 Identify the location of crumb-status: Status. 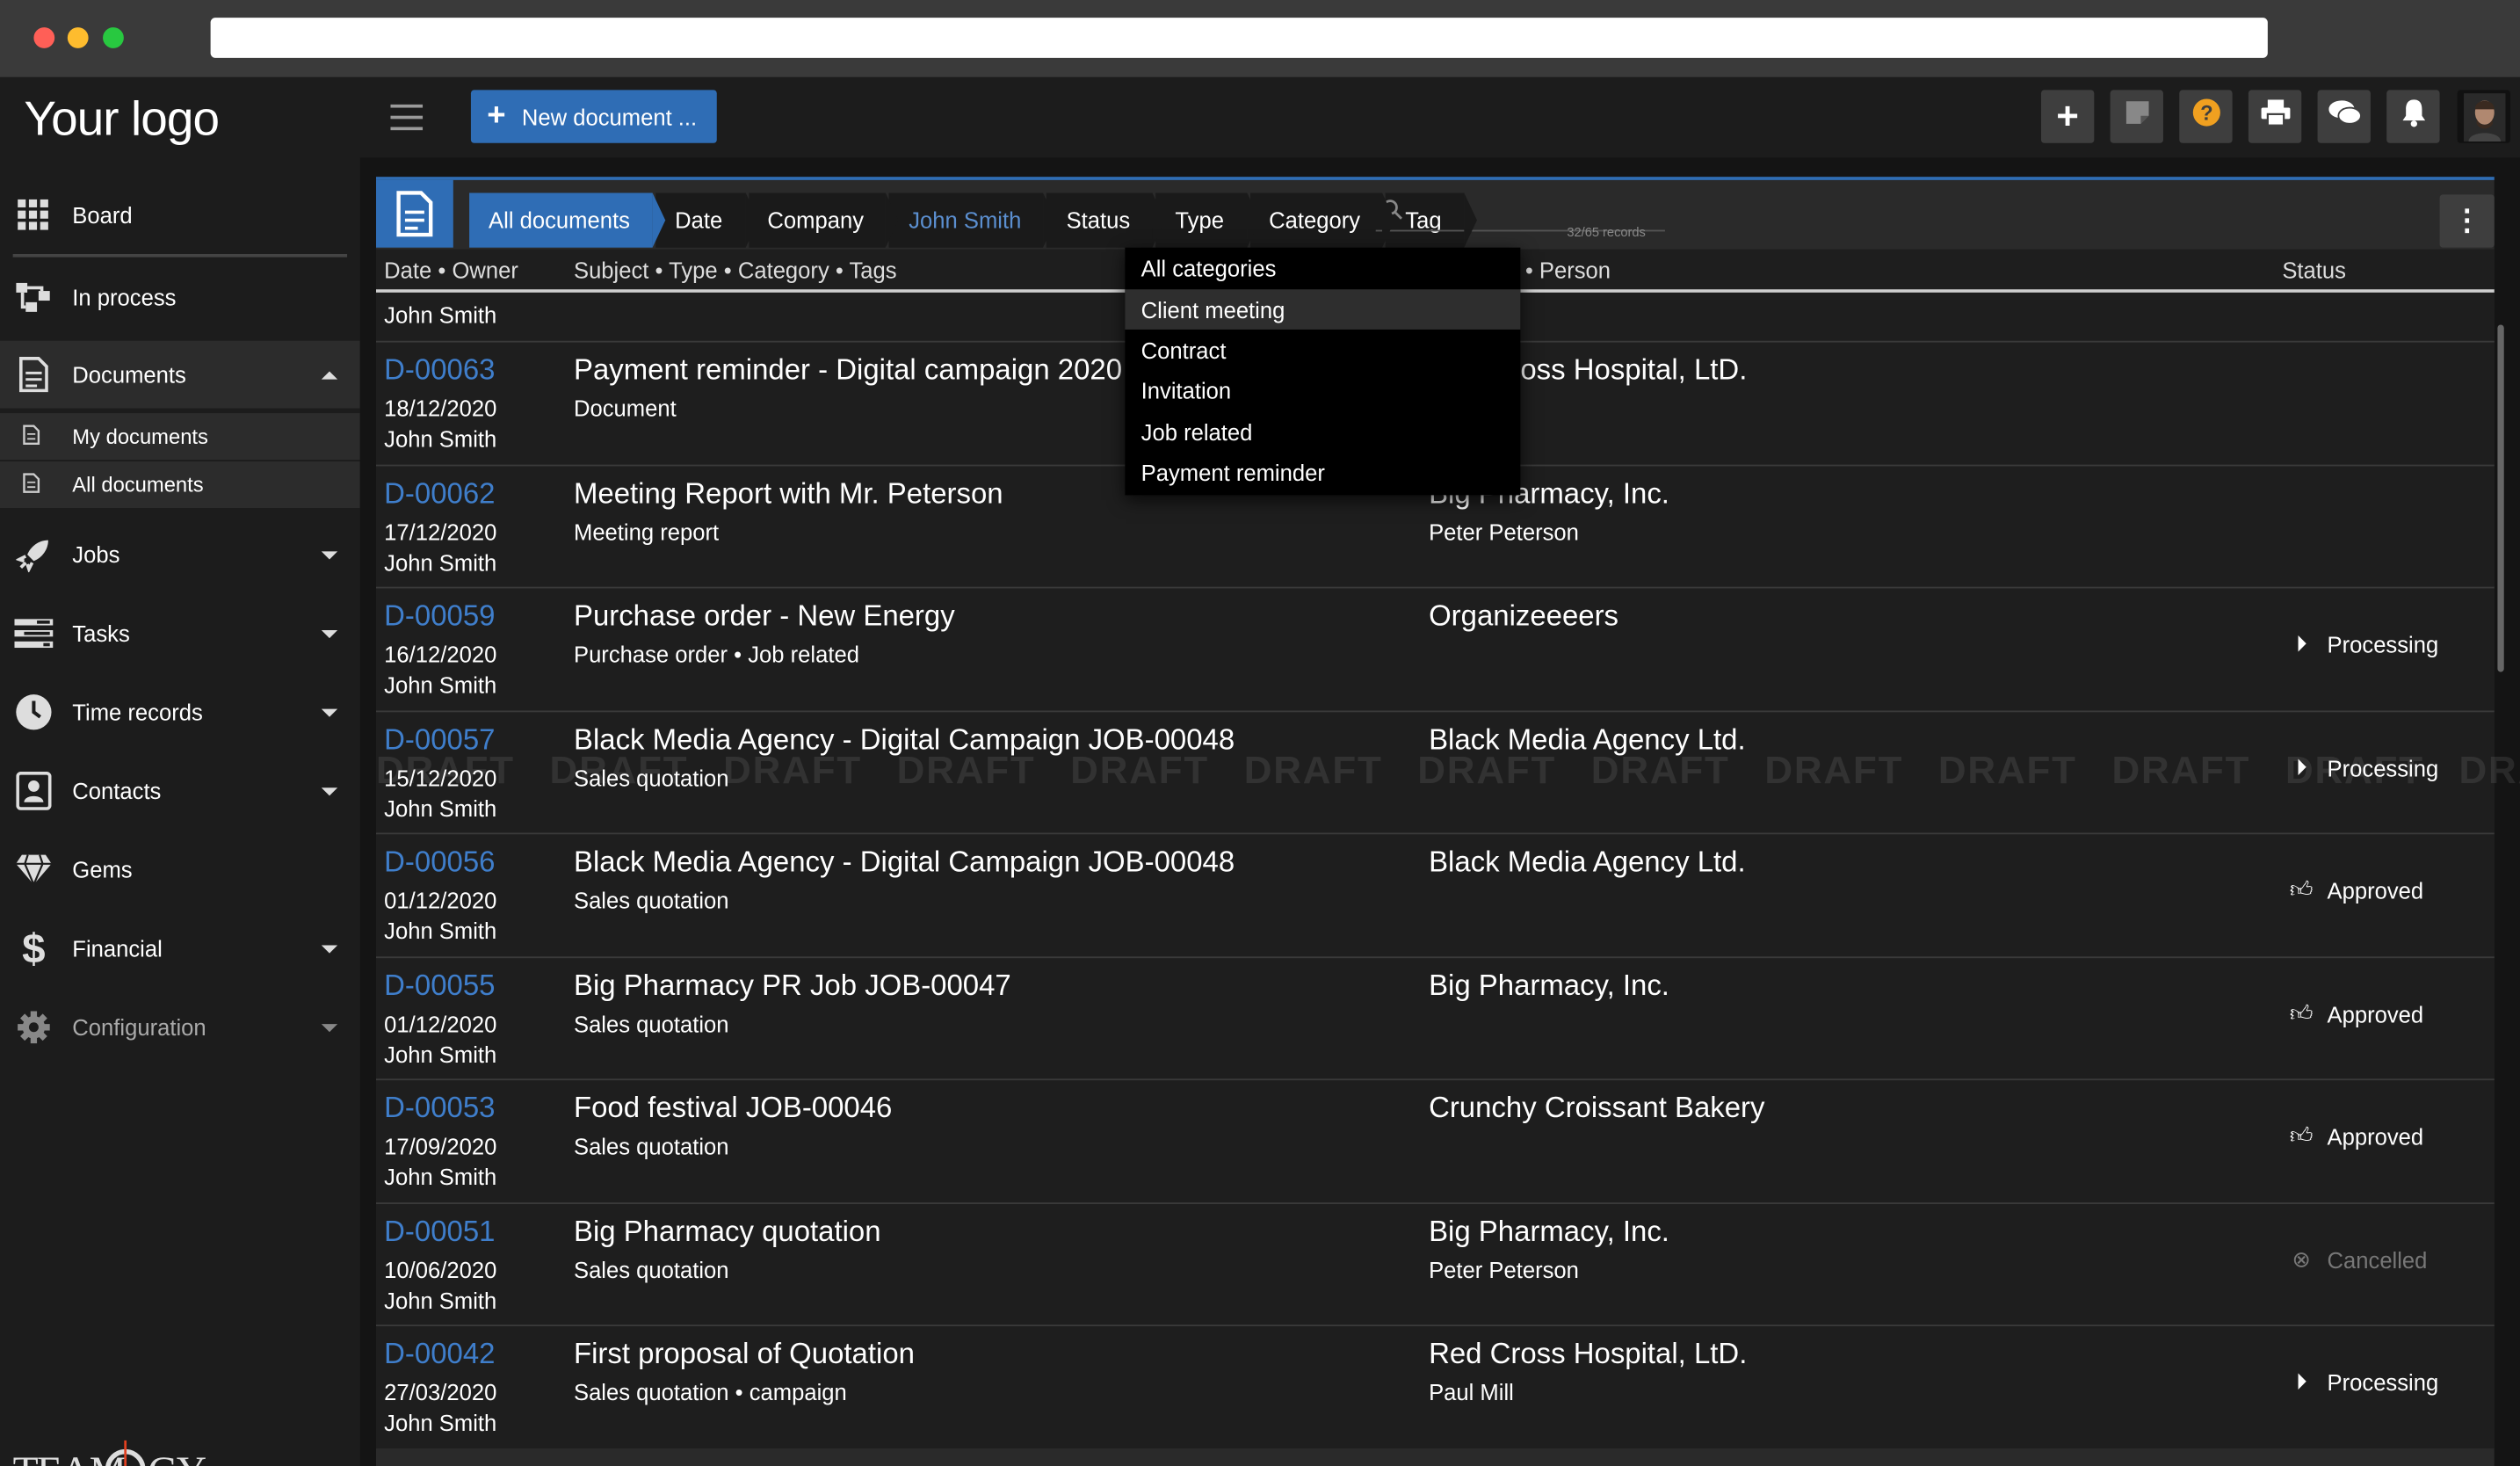
(1105, 220).